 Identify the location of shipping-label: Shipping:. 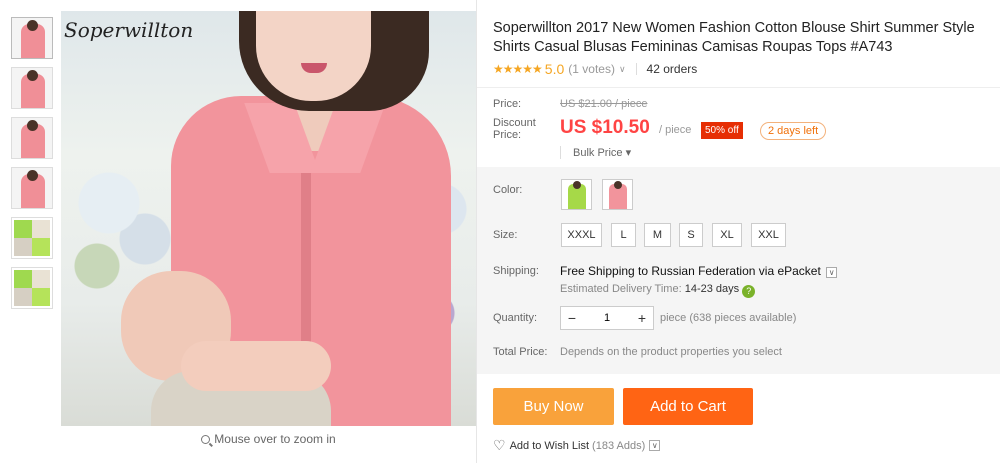
(516, 271).